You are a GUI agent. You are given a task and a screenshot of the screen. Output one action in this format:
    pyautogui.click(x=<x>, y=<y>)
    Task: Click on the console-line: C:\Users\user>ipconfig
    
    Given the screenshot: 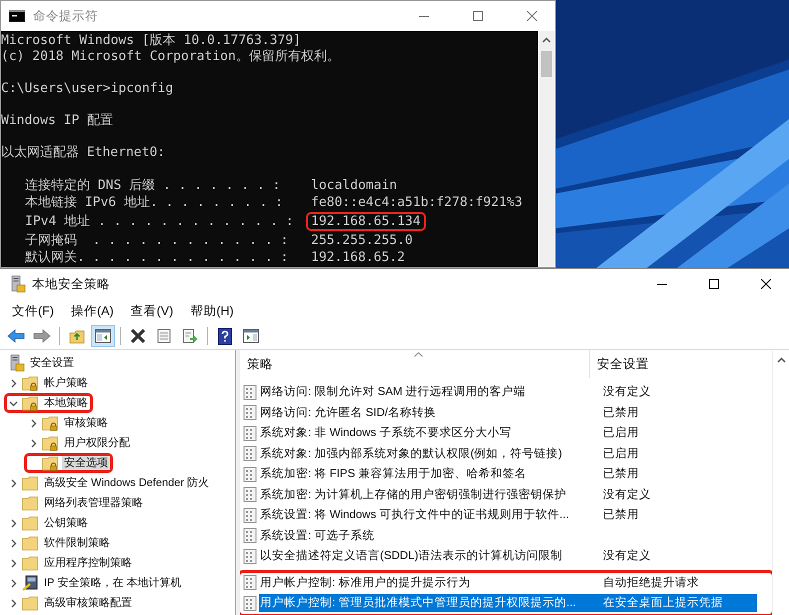 What is the action you would take?
    pyautogui.click(x=87, y=89)
    